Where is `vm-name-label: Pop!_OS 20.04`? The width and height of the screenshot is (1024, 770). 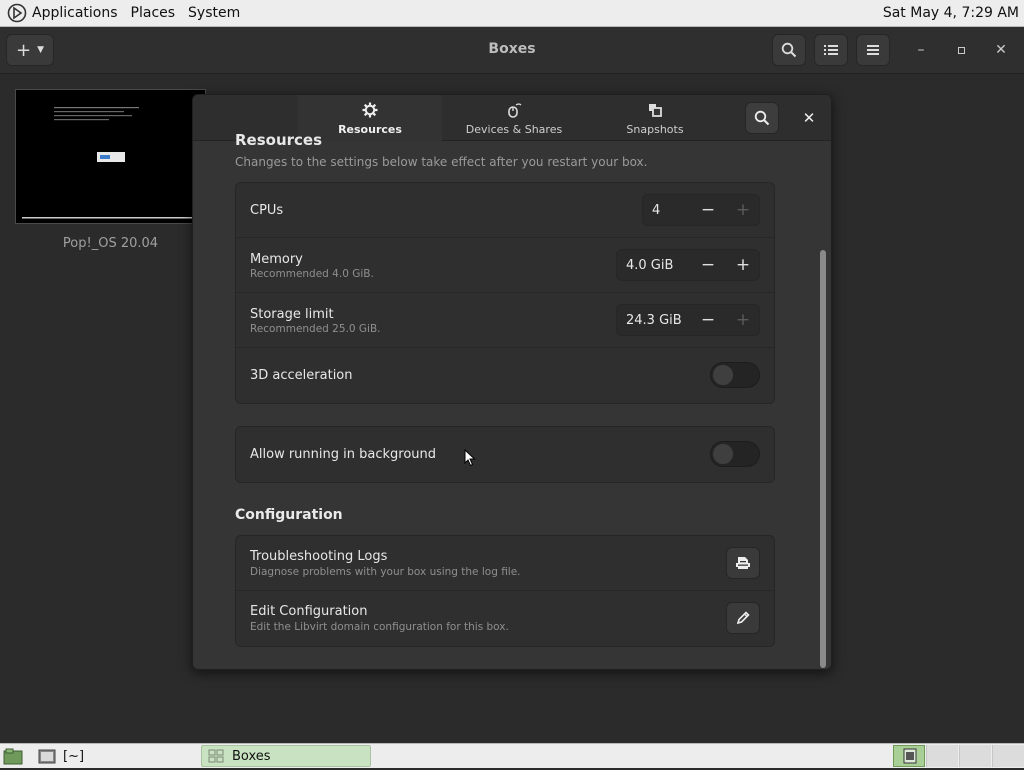 vm-name-label: Pop!_OS 20.04 is located at coordinates (110, 243).